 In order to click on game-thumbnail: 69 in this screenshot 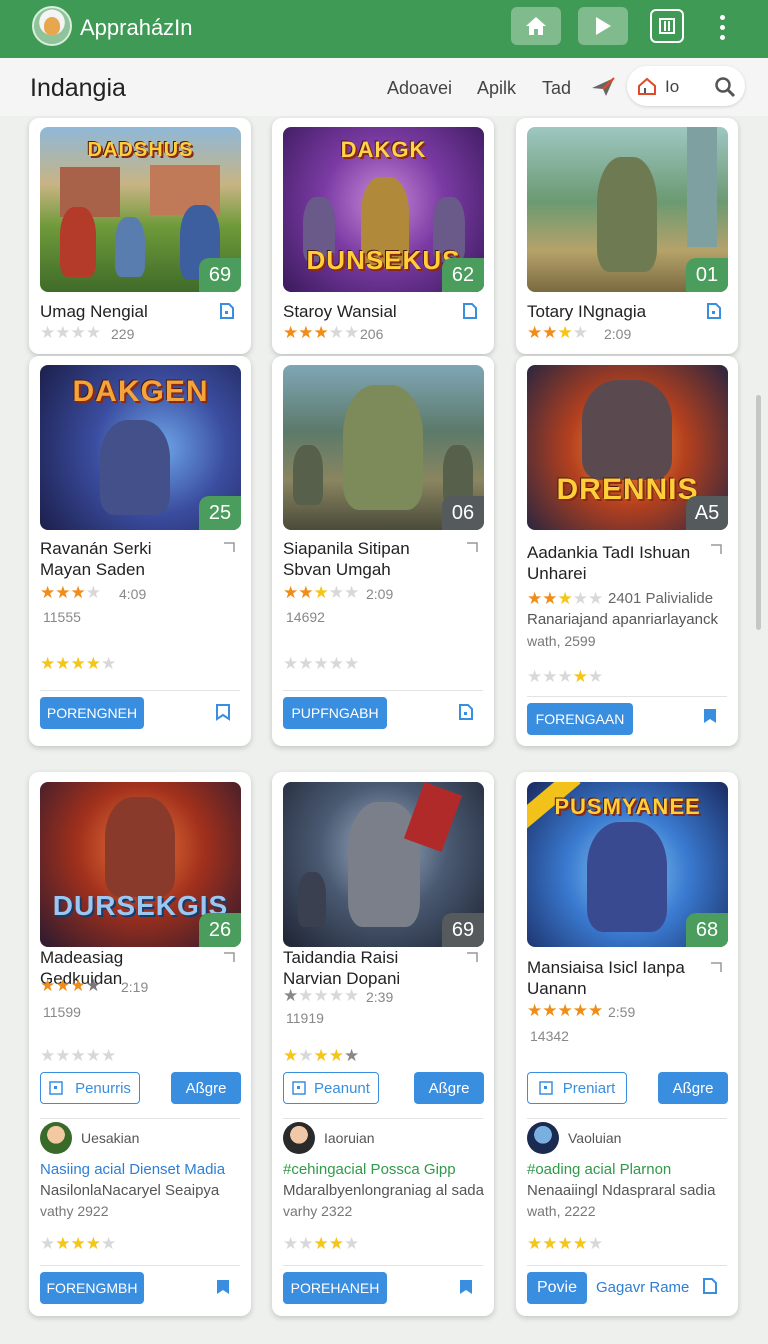, I will do `click(383, 864)`.